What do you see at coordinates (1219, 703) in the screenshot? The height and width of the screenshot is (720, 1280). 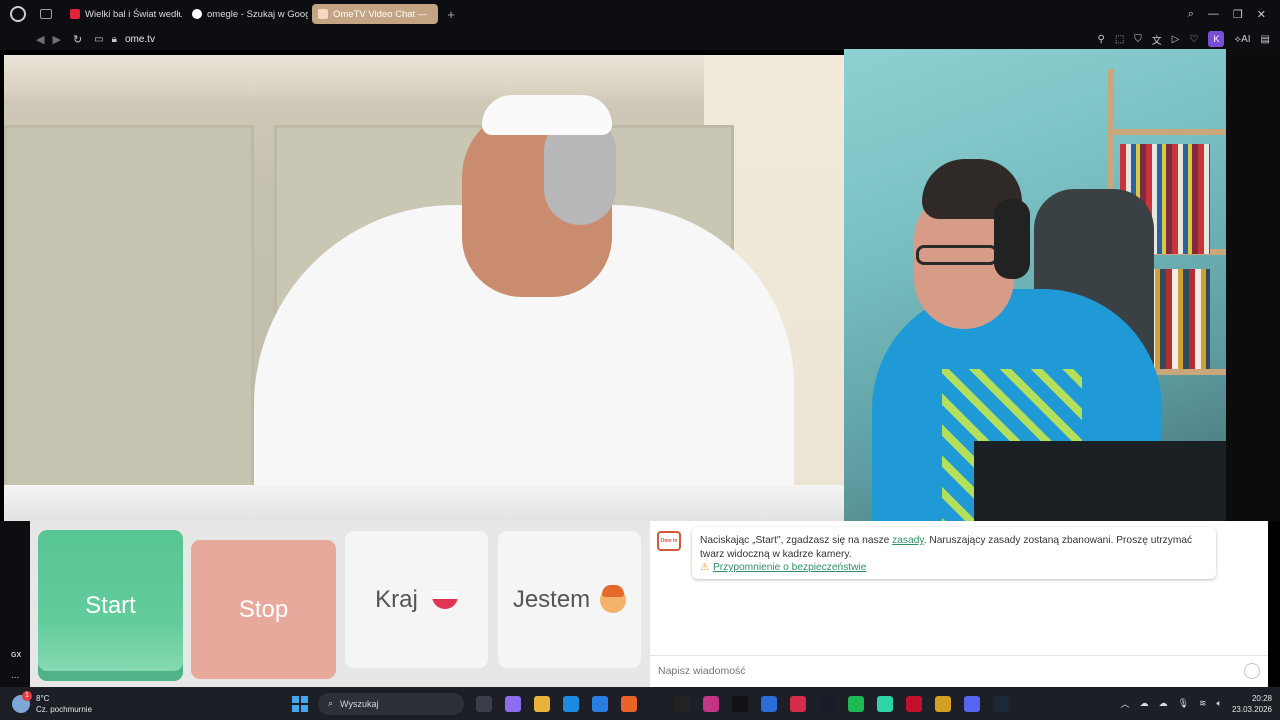 I see `volume-icon: 🔈︎` at bounding box center [1219, 703].